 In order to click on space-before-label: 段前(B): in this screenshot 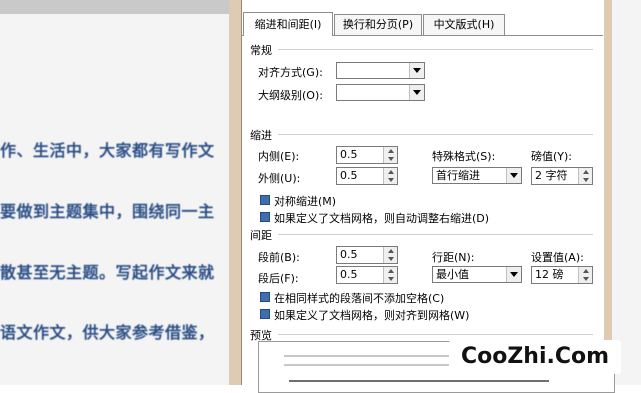, I will do `click(279, 257)`.